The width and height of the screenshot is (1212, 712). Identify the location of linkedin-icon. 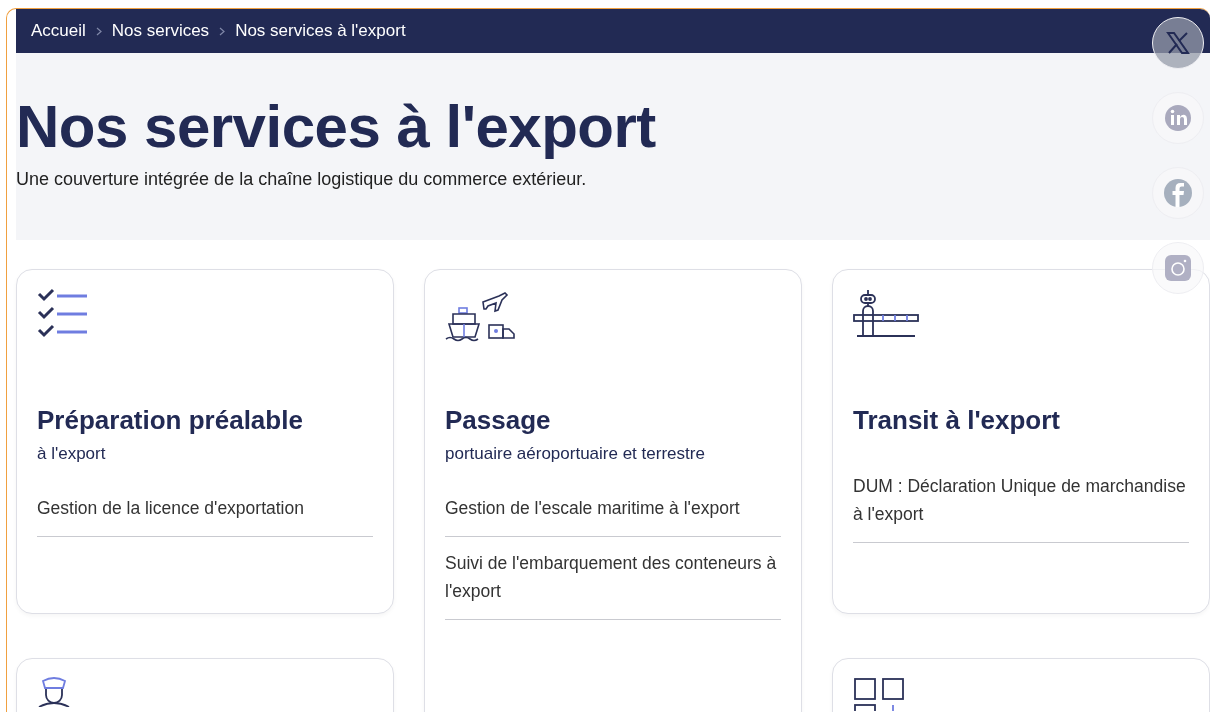
(1178, 118).